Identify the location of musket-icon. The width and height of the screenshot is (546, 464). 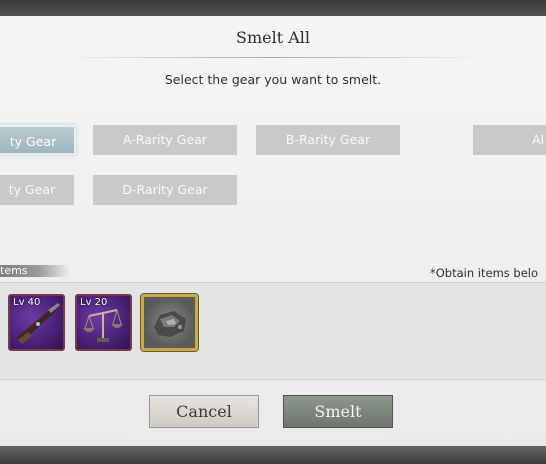
(38, 323).